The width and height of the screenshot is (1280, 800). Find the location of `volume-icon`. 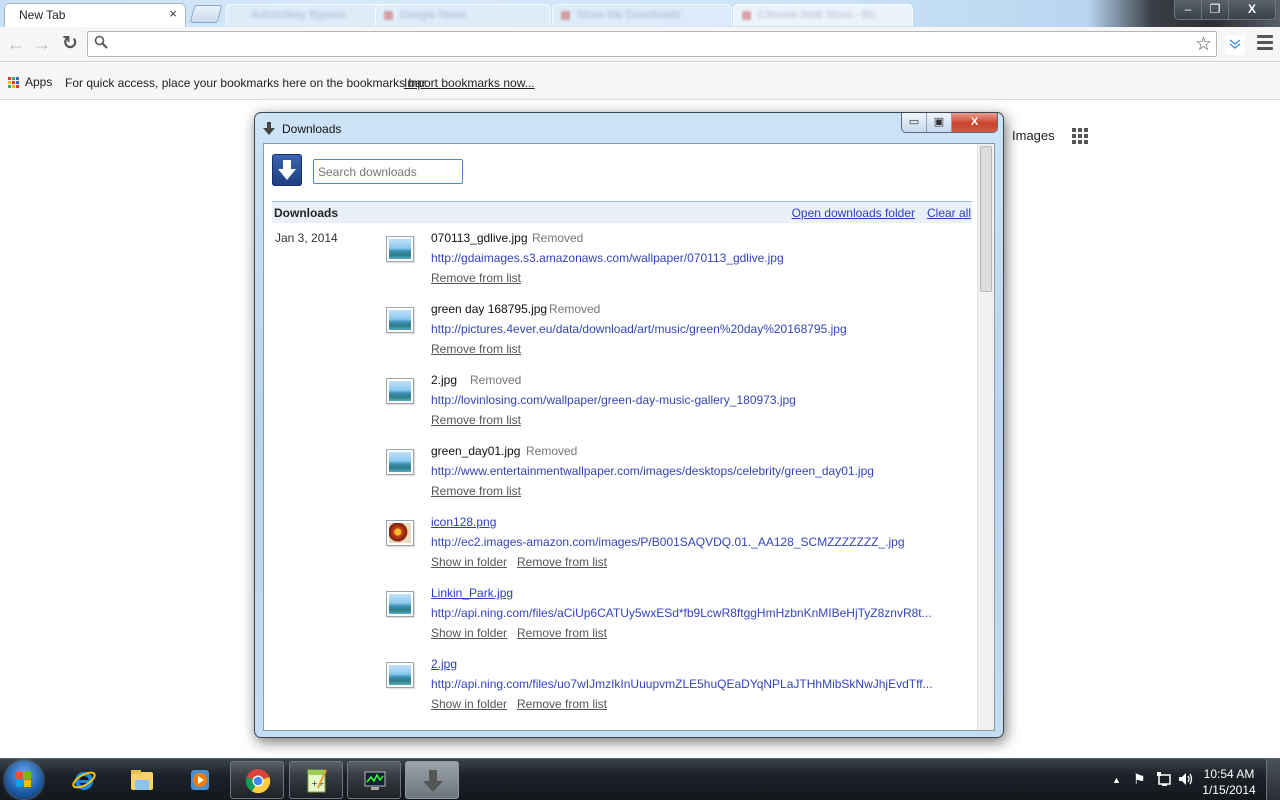

volume-icon is located at coordinates (1186, 780).